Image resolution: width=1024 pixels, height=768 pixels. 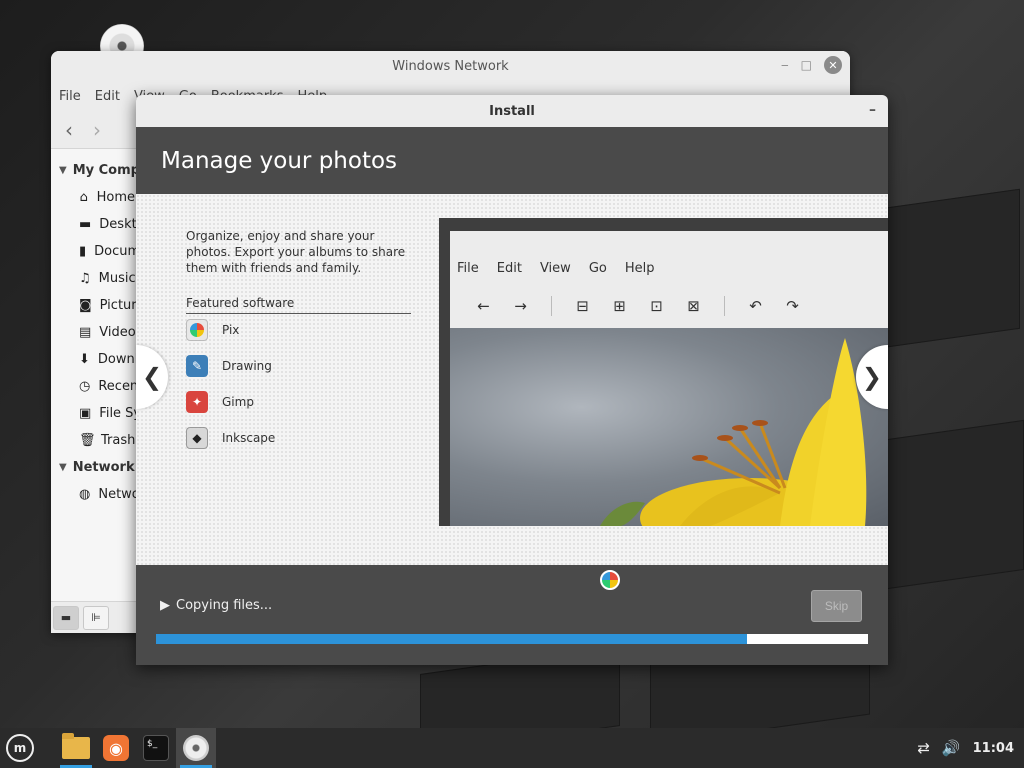 What do you see at coordinates (93, 467) in the screenshot?
I see `sidebar-section-network: ▼ Network` at bounding box center [93, 467].